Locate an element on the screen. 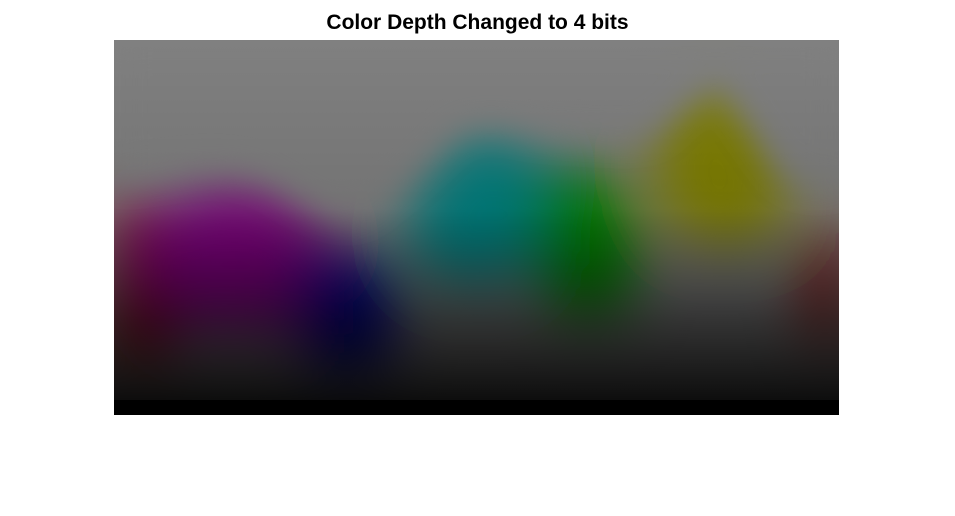 The height and width of the screenshot is (516, 955). bottom-dark-band is located at coordinates (476, 407).